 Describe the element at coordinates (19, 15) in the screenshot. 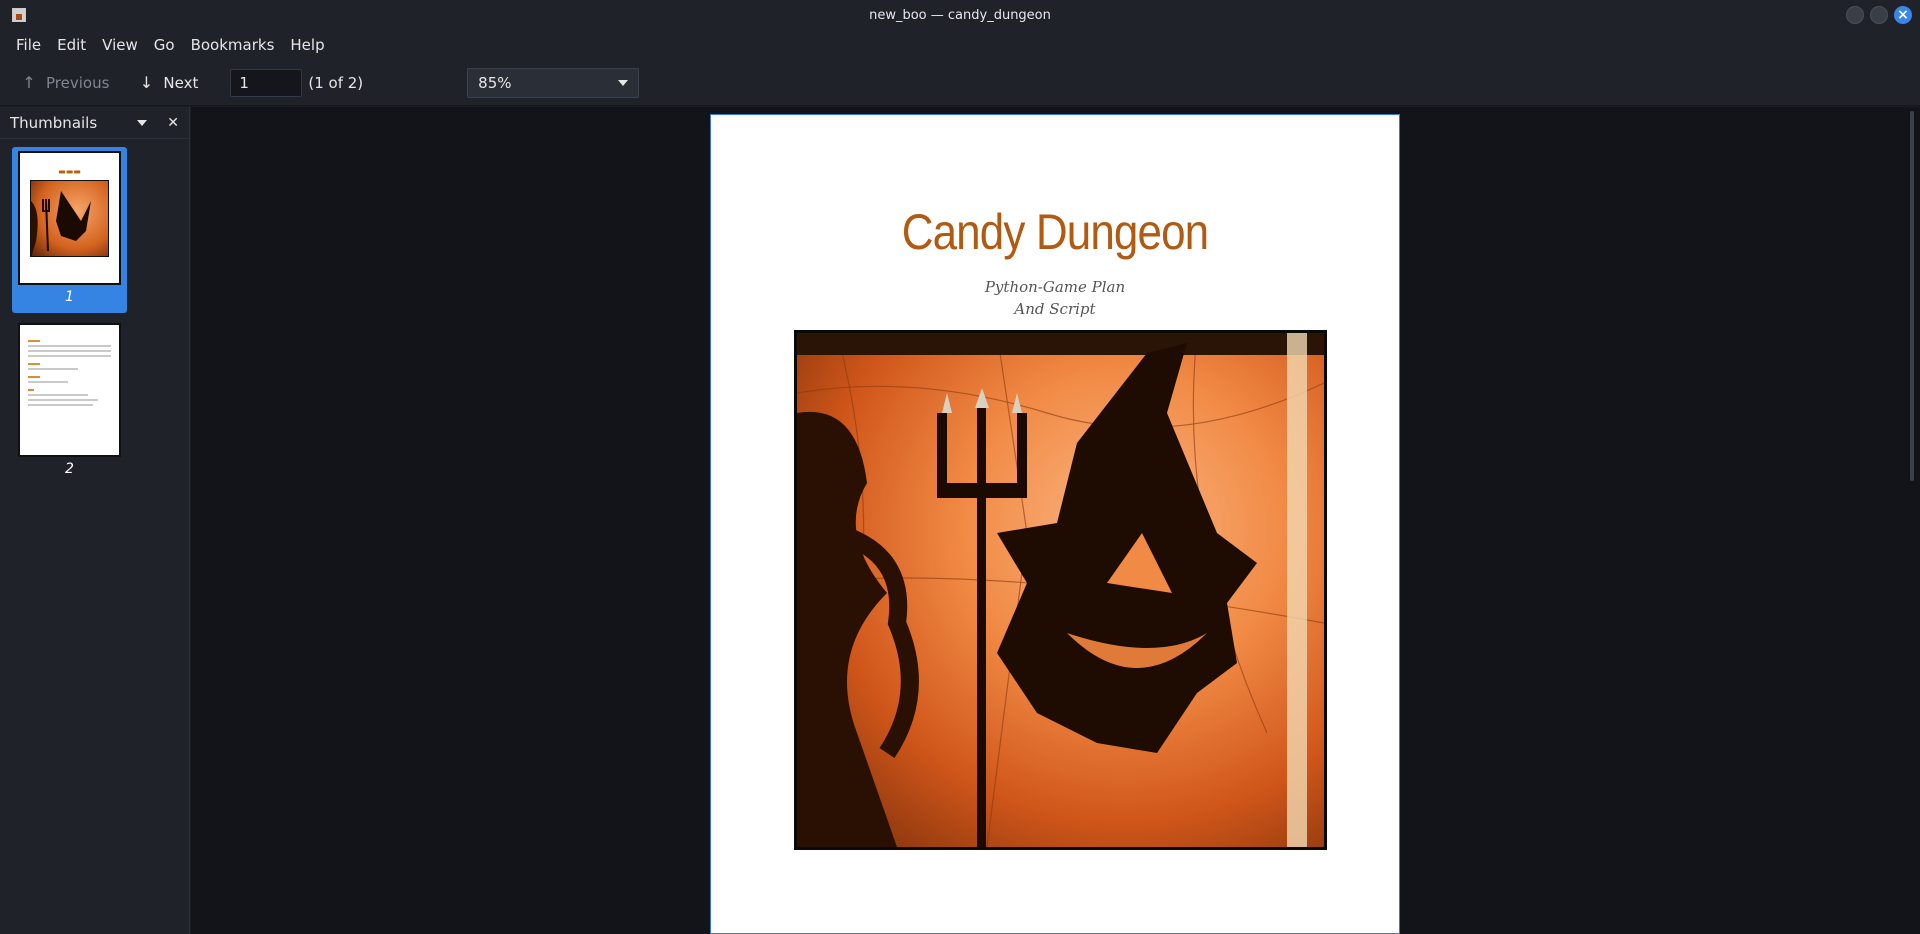

I see `app-icon` at that location.